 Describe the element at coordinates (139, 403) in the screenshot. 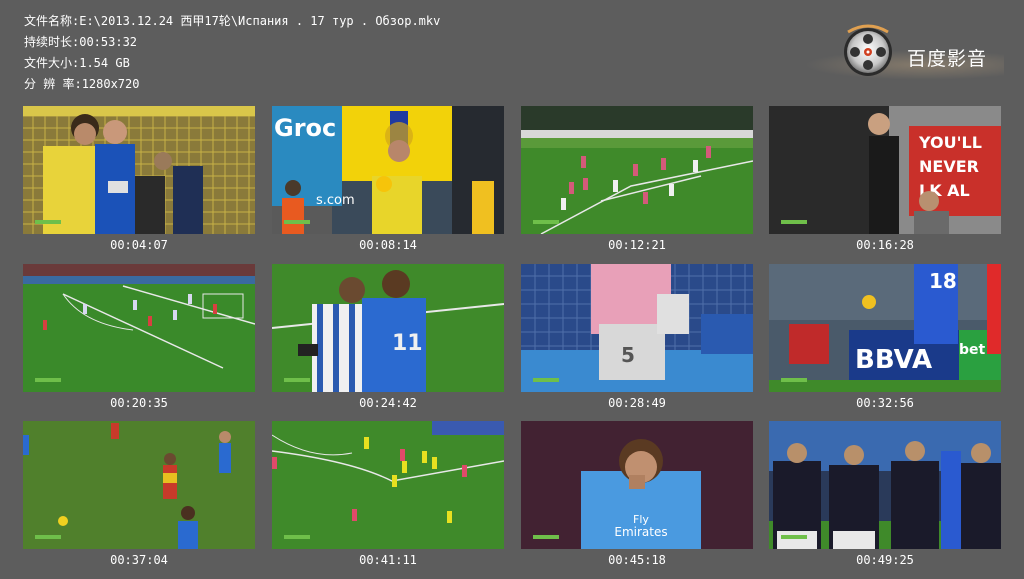

I see `thumbnail-timestamp: 00:20:35` at that location.